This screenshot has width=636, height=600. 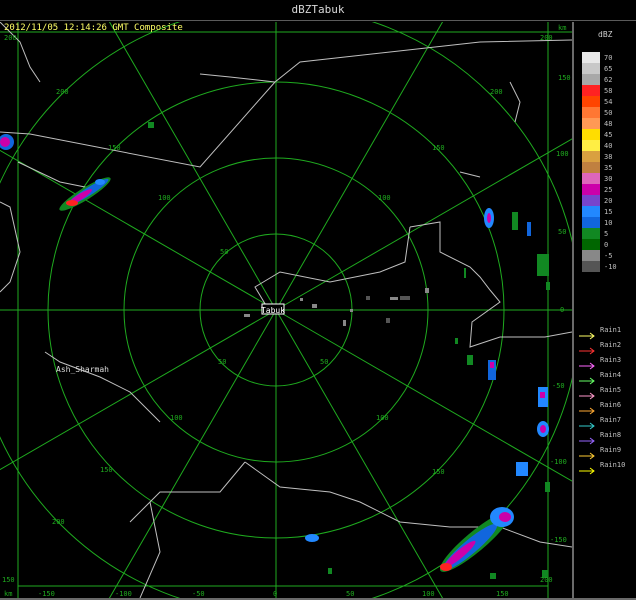 What do you see at coordinates (558, 386) in the screenshot?
I see `y-label-m50: -50` at bounding box center [558, 386].